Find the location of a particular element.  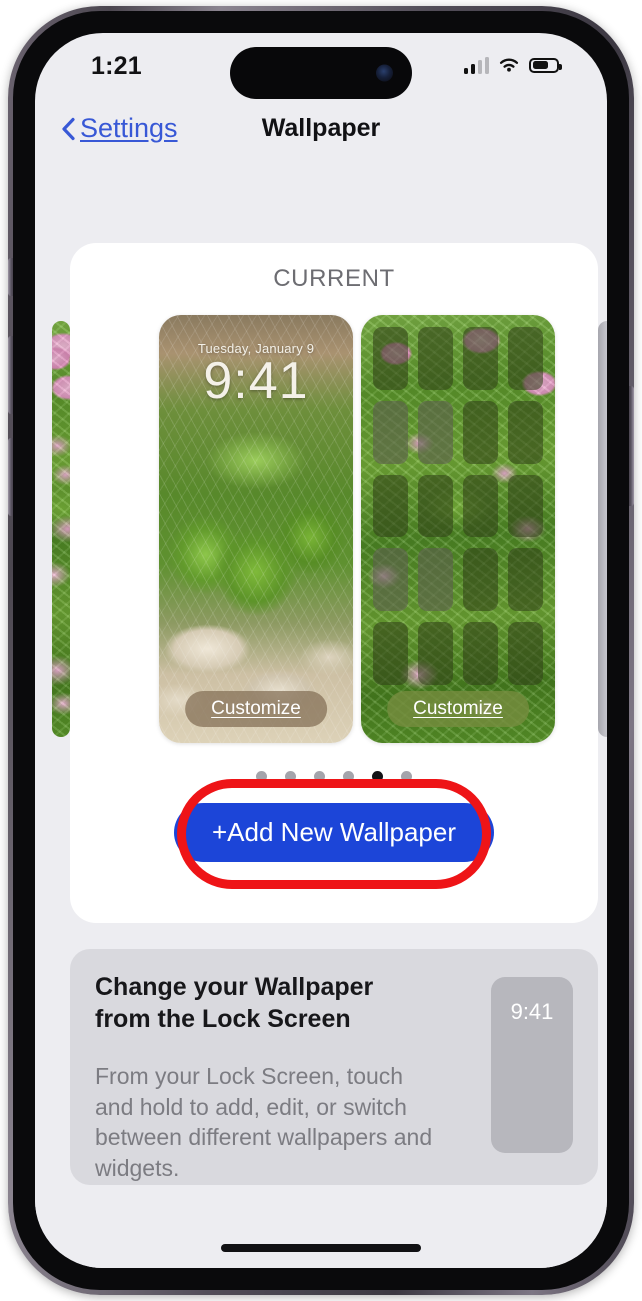

lock-screen-time: 9:41 is located at coordinates (256, 381).